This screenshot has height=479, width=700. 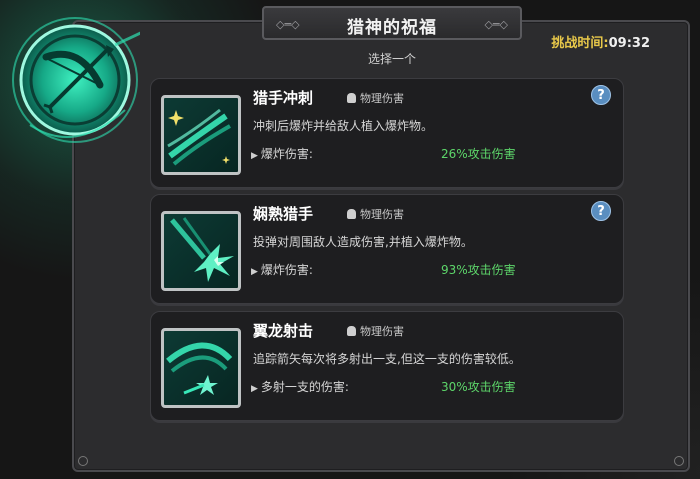 What do you see at coordinates (496, 24) in the screenshot?
I see `title-ornament-icon: ◇═◇` at bounding box center [496, 24].